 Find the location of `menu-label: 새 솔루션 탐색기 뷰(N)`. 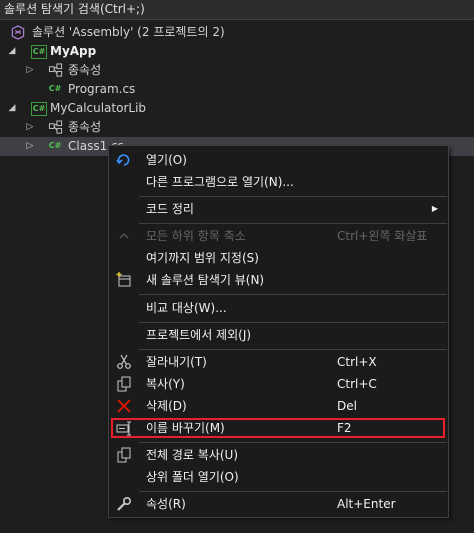

menu-label: 새 솔루션 탐색기 뷰(N) is located at coordinates (205, 280).